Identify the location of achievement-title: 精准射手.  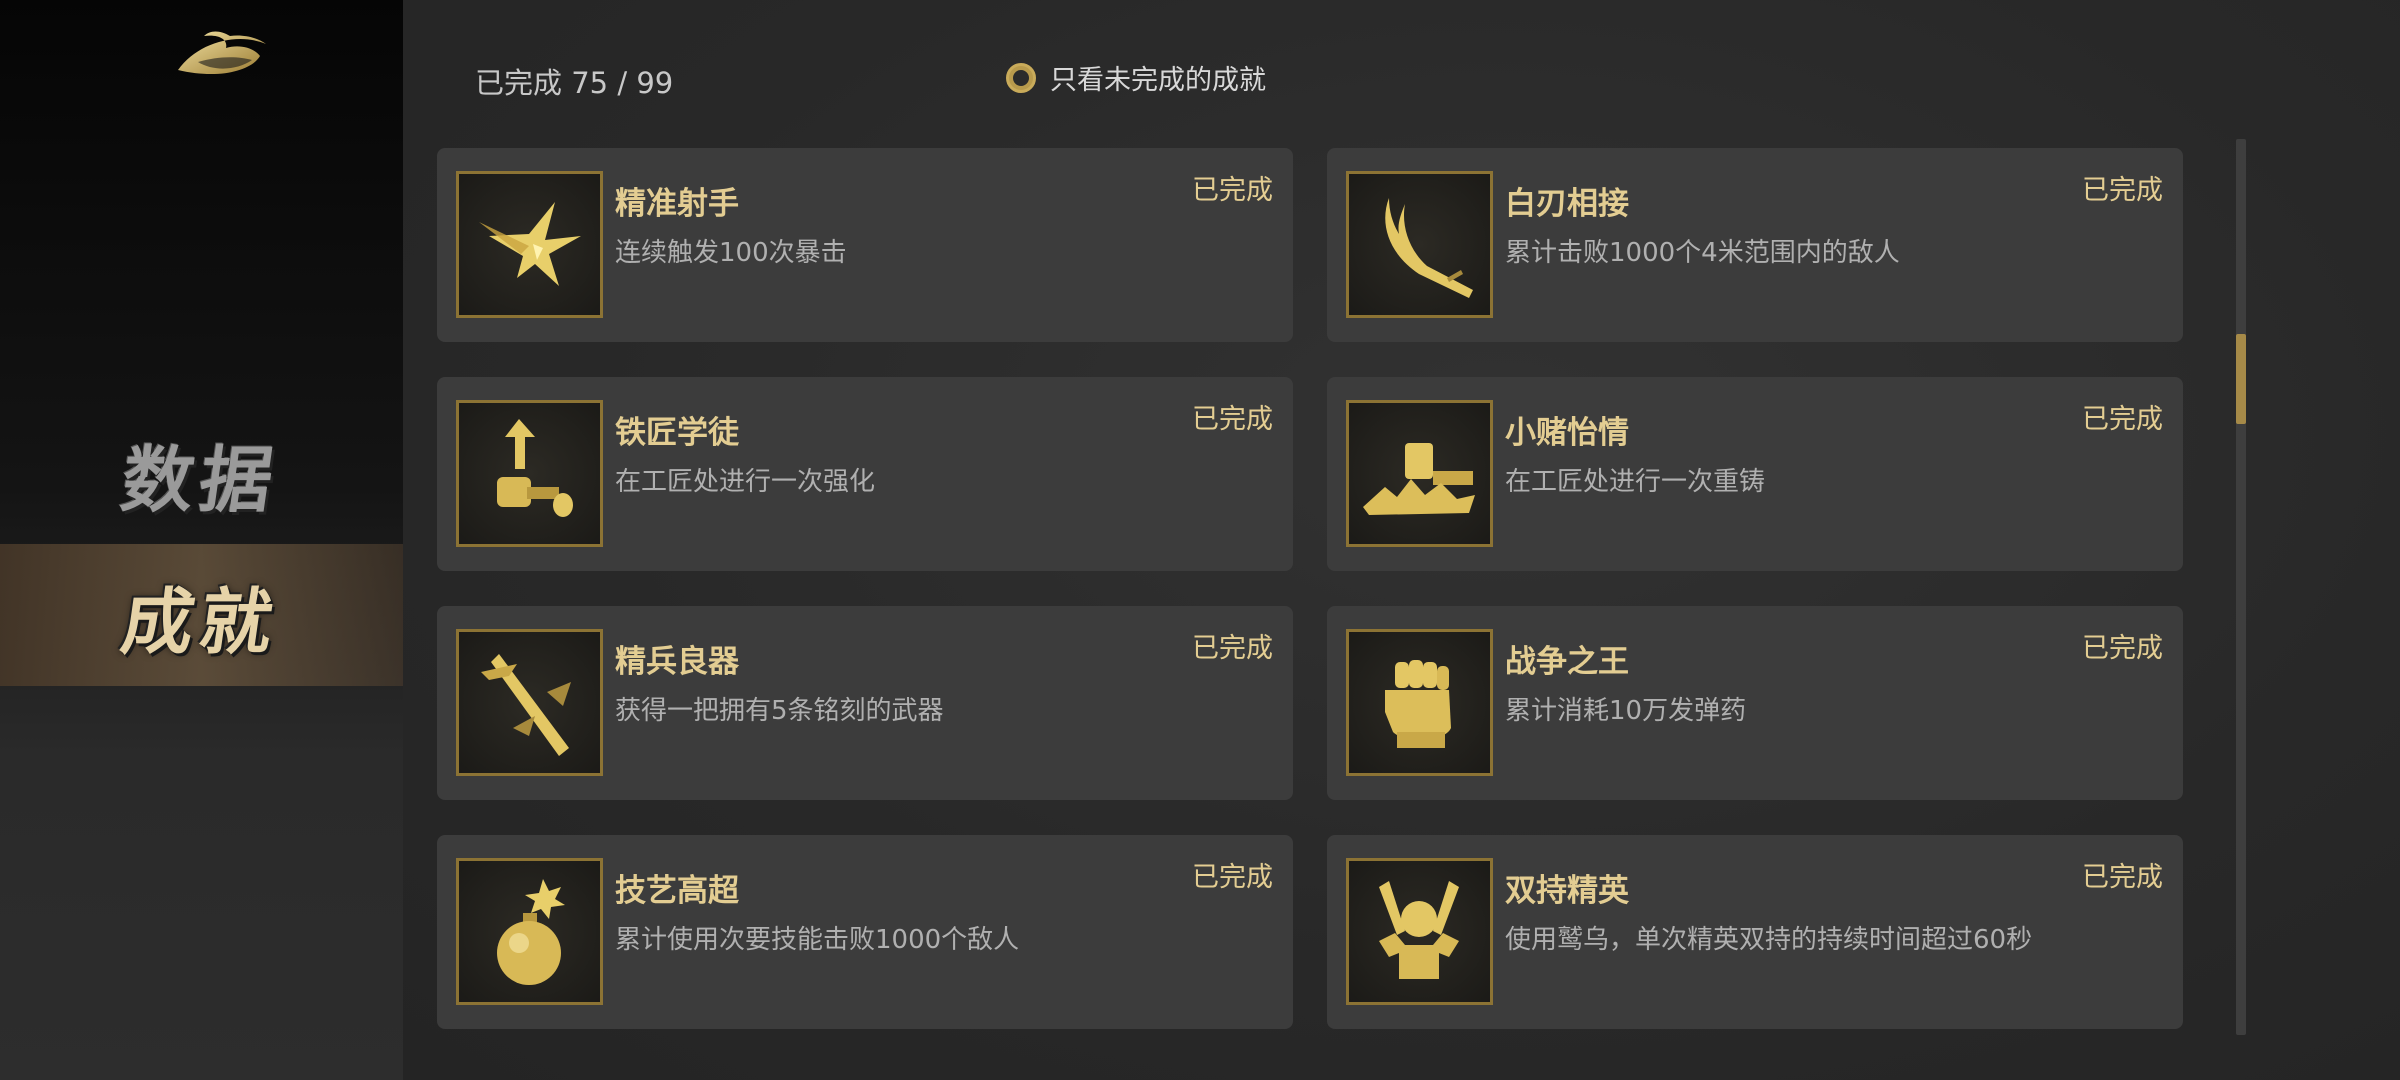
(677, 204).